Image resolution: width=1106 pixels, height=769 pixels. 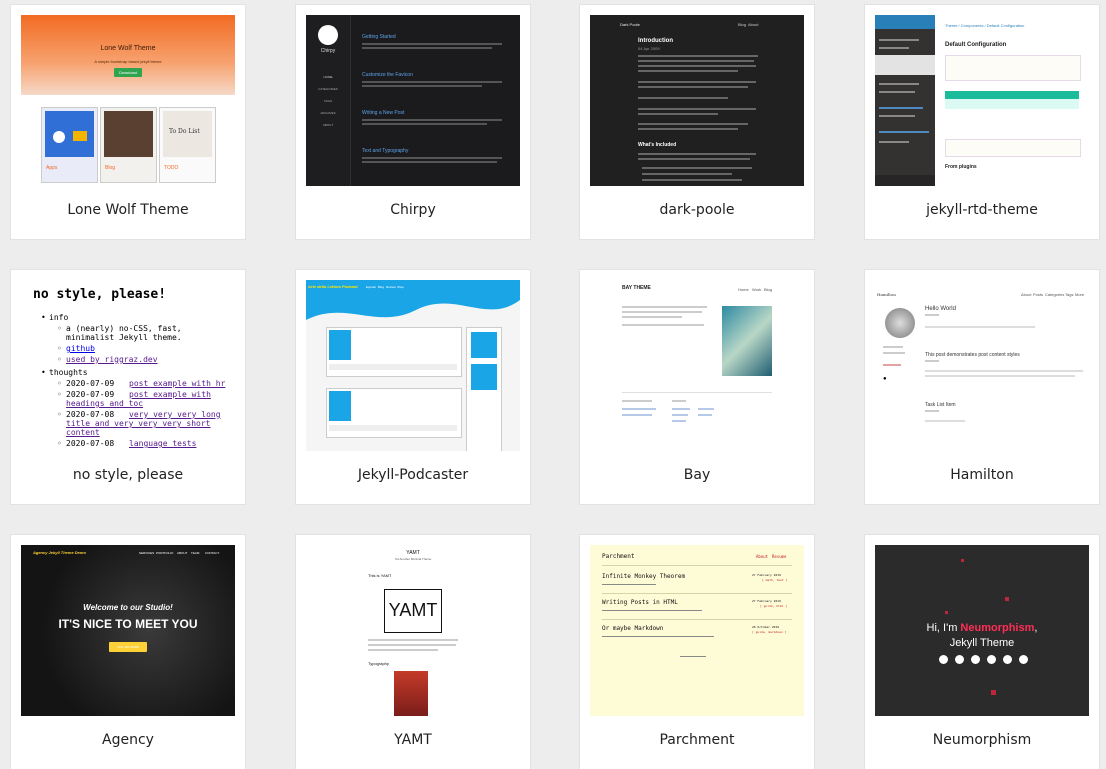 I want to click on tell-me-more-button: TELL ME MORE, so click(x=128, y=647).